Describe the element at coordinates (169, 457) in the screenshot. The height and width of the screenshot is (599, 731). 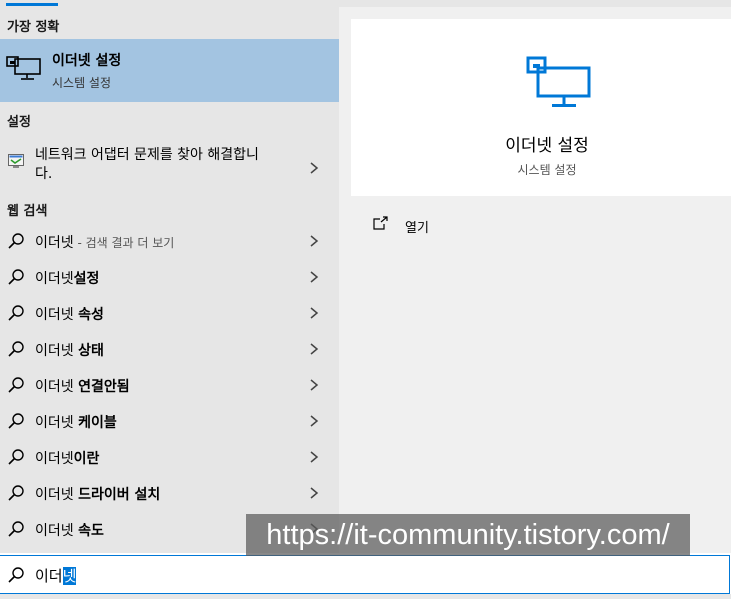
I see `web-result-item: 이더넷이란` at that location.